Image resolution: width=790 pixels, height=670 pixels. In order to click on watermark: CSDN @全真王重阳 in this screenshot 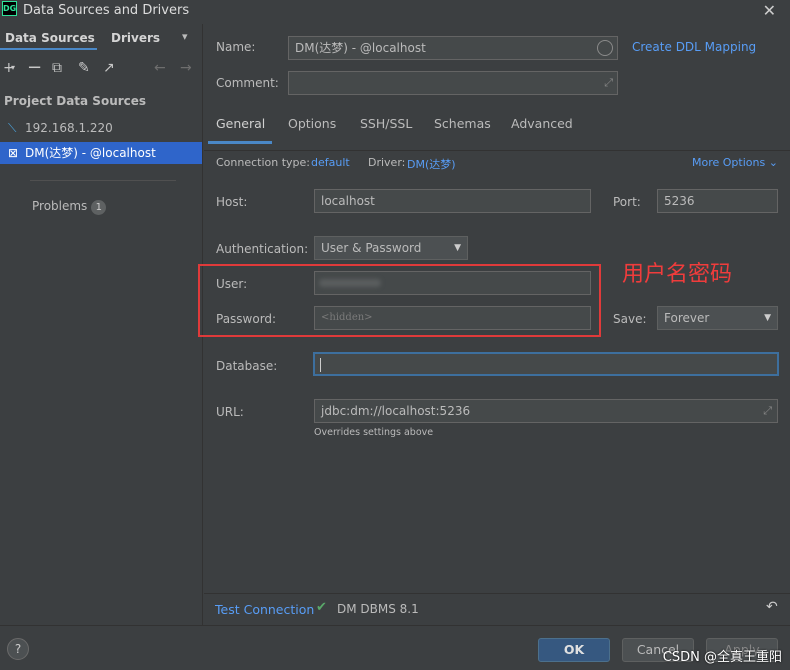, I will do `click(722, 657)`.